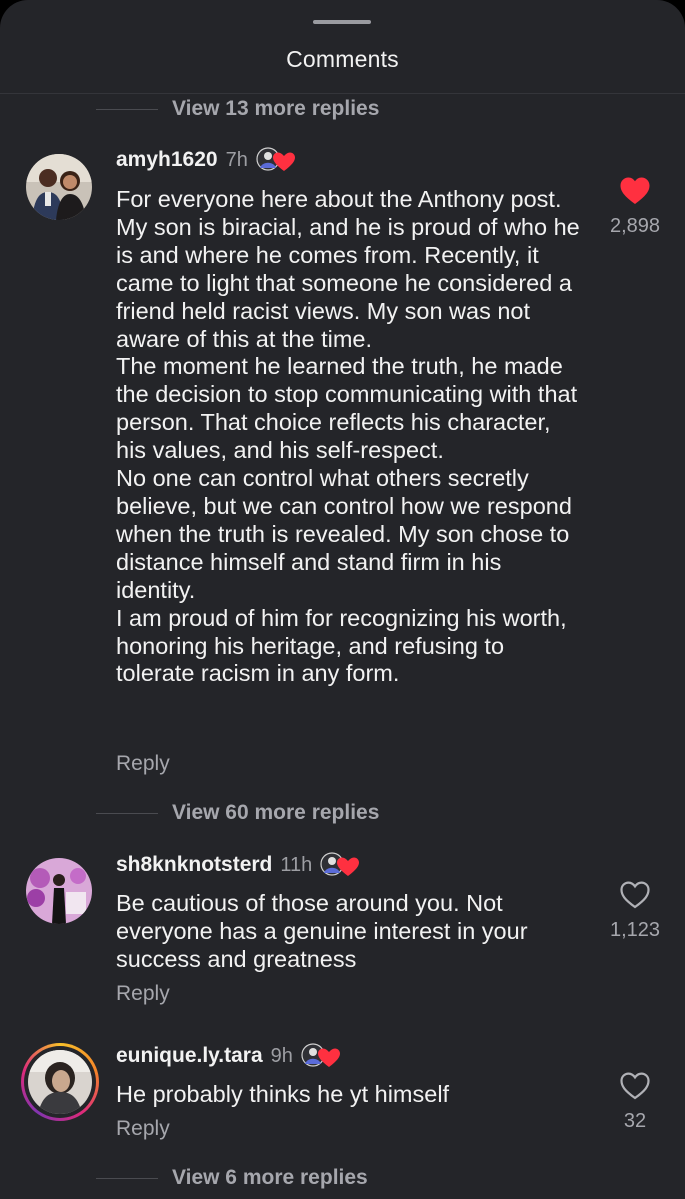 Image resolution: width=685 pixels, height=1199 pixels. I want to click on view-more-replies-button: View 6 more replies, so click(232, 1178).